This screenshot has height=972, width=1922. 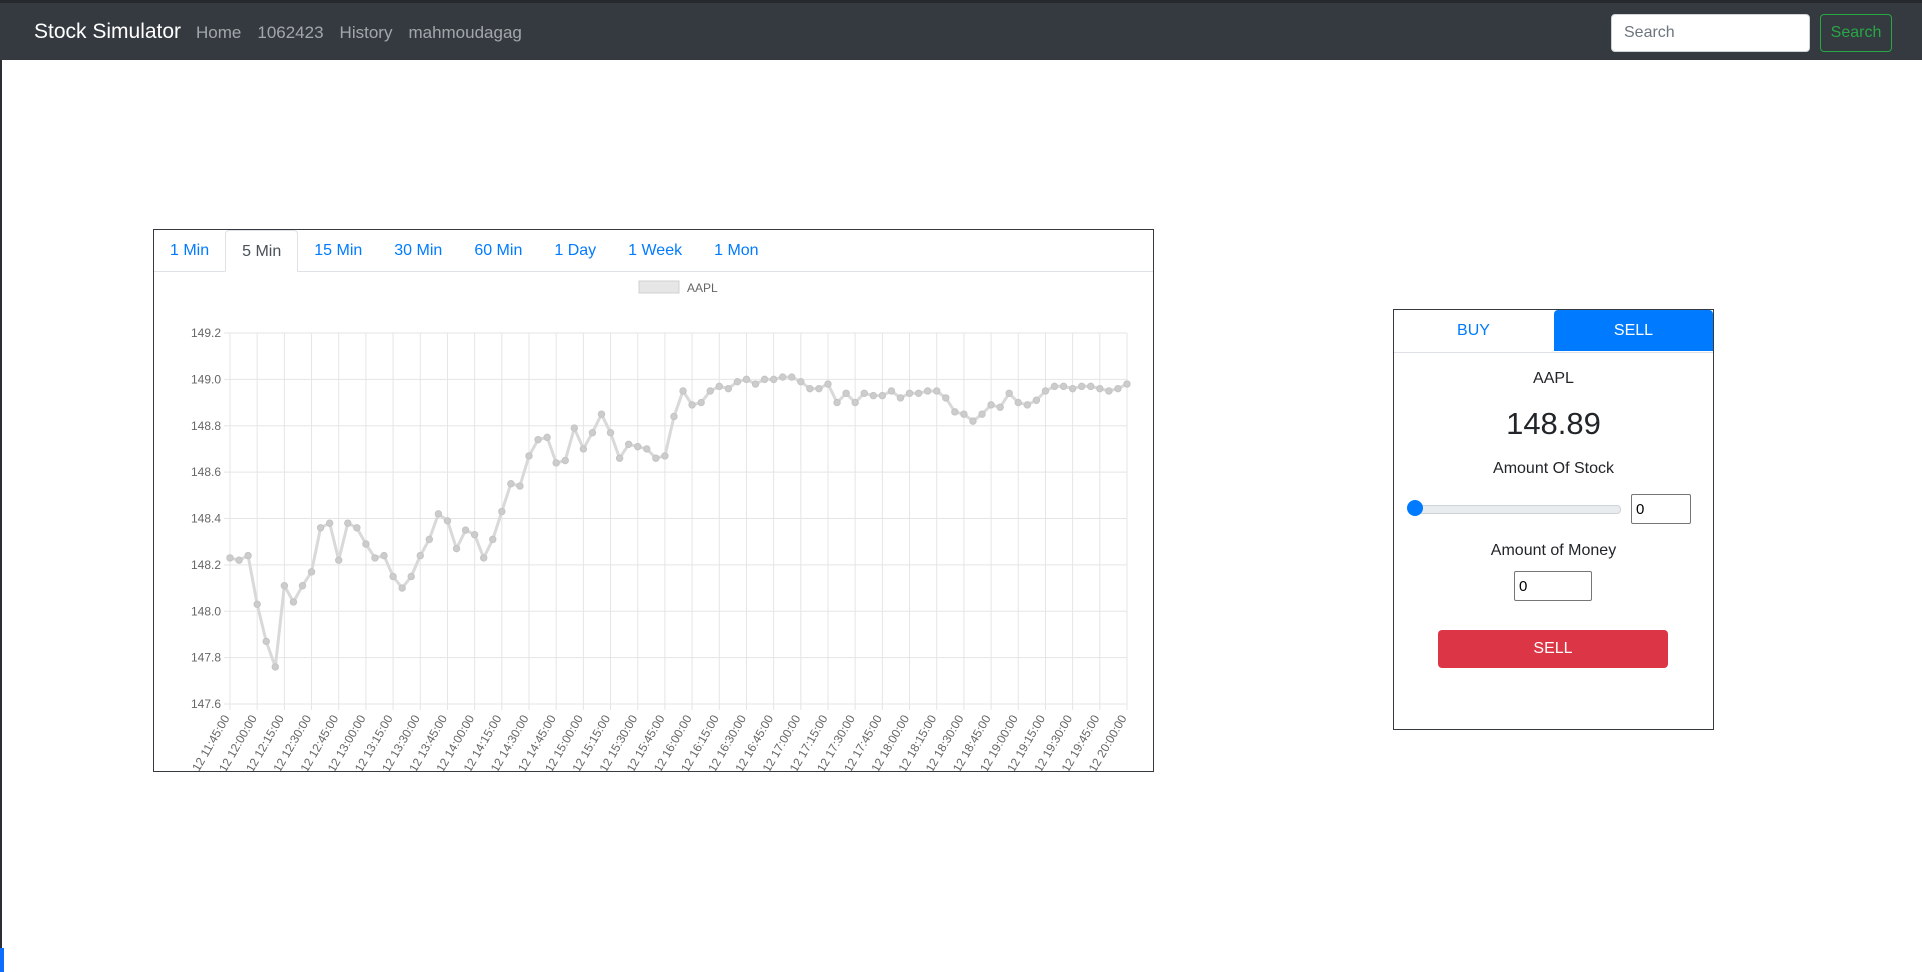 What do you see at coordinates (206, 333) in the screenshot?
I see `y-tick-label: 149.2` at bounding box center [206, 333].